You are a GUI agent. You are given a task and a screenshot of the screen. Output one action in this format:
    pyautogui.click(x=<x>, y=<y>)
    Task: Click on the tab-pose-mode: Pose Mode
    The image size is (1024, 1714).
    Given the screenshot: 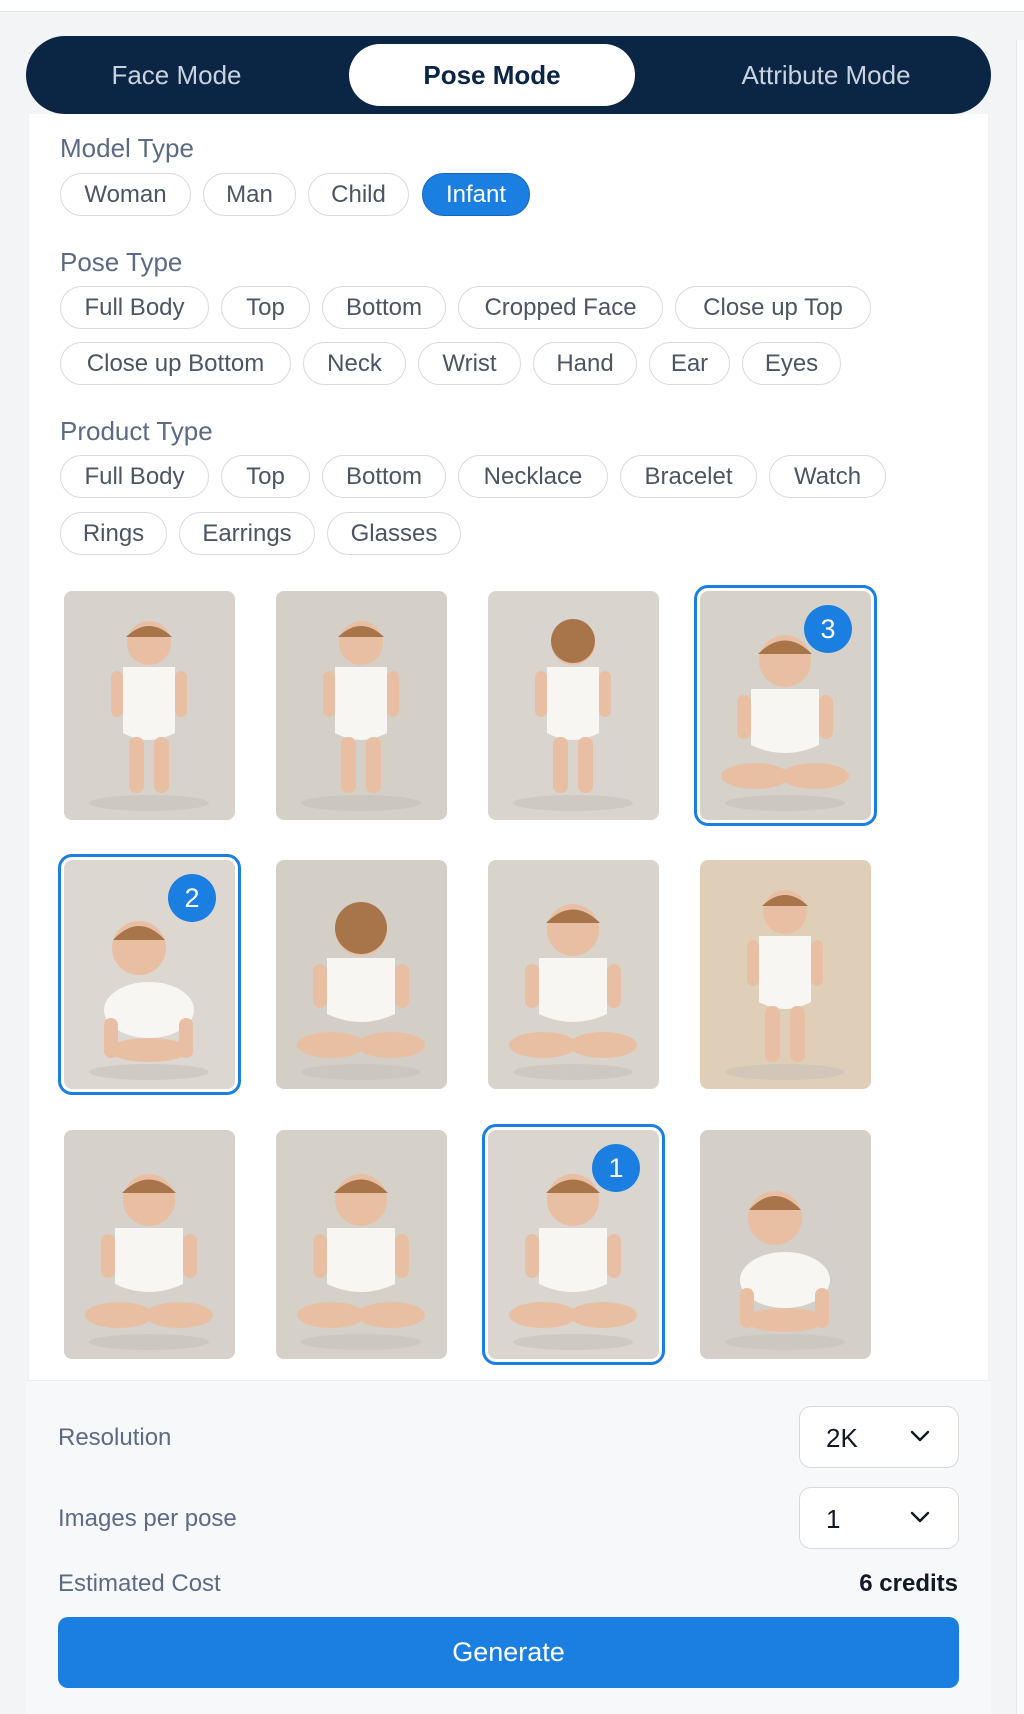 What is the action you would take?
    pyautogui.click(x=492, y=75)
    